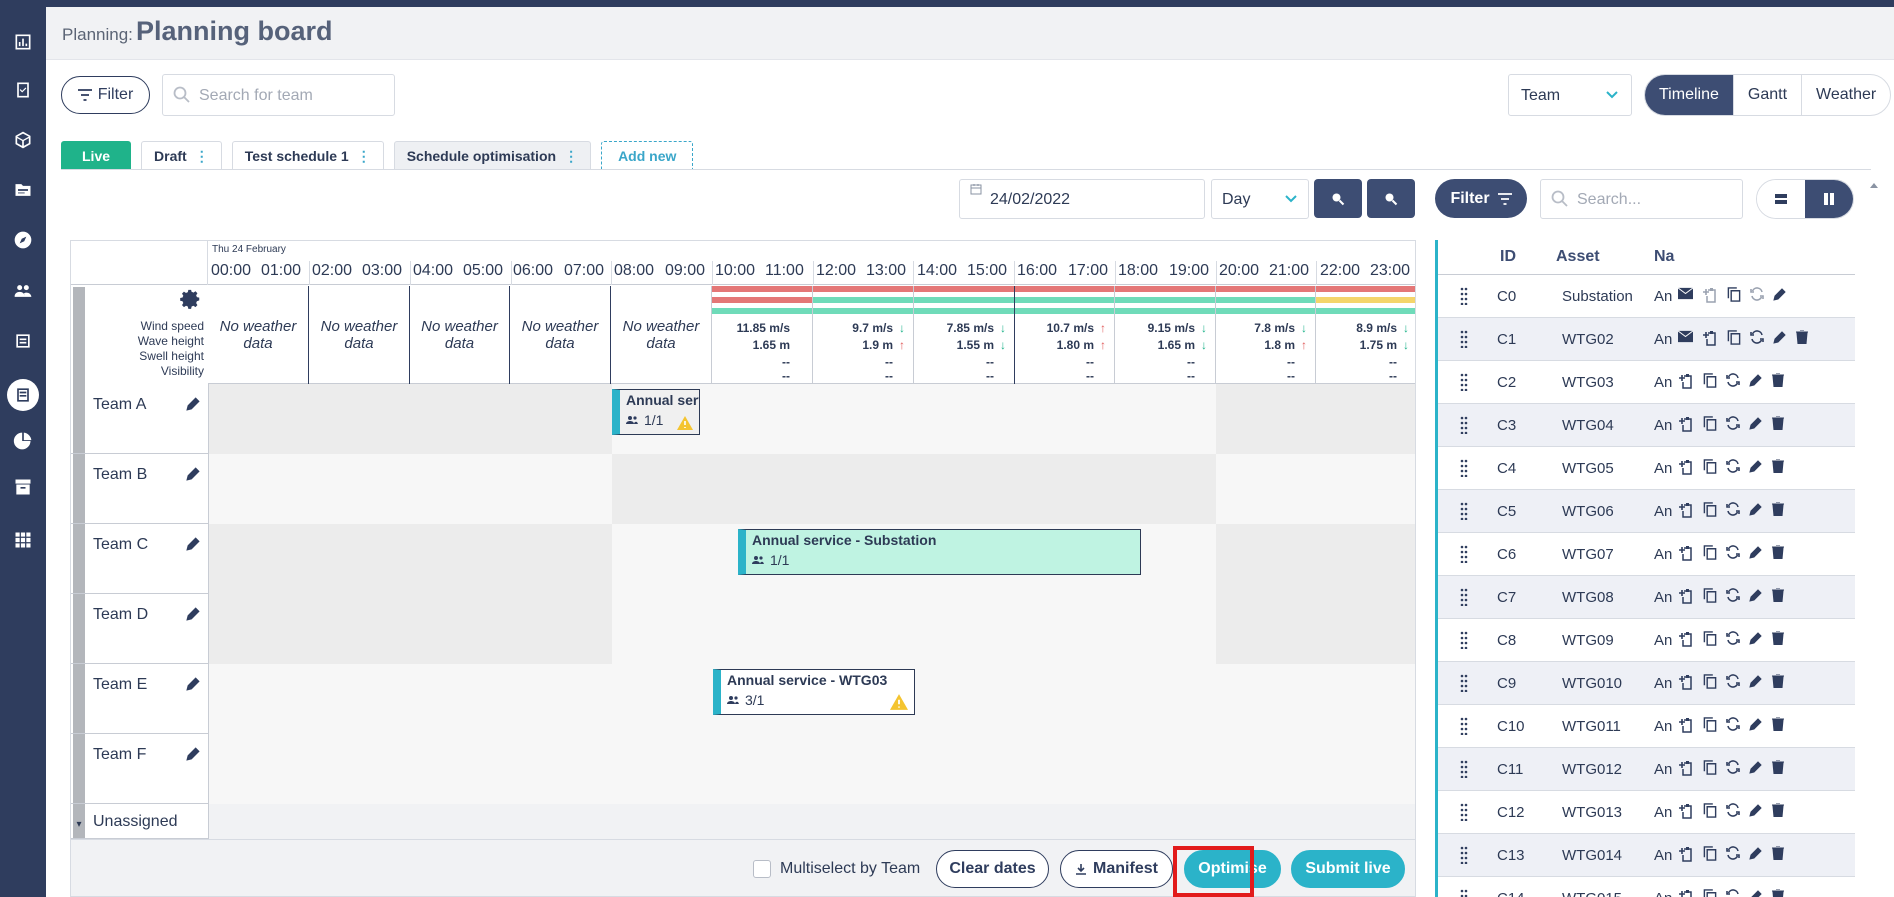 Image resolution: width=1894 pixels, height=897 pixels. What do you see at coordinates (23, 42) in the screenshot?
I see `dashboard-icon` at bounding box center [23, 42].